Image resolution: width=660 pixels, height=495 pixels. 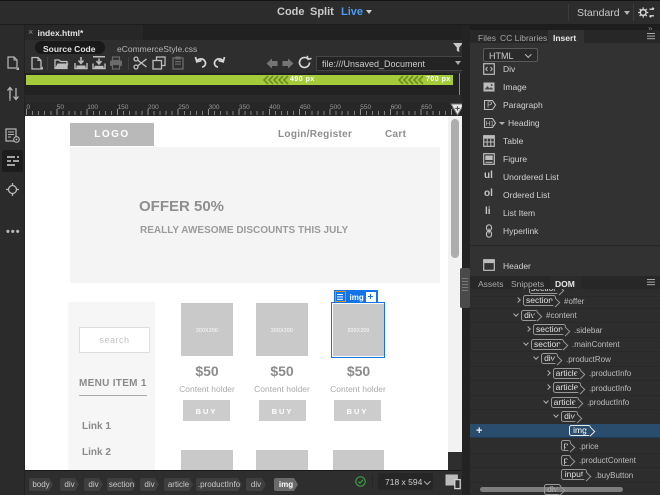 What do you see at coordinates (489, 104) in the screenshot?
I see `svg-text: P` at bounding box center [489, 104].